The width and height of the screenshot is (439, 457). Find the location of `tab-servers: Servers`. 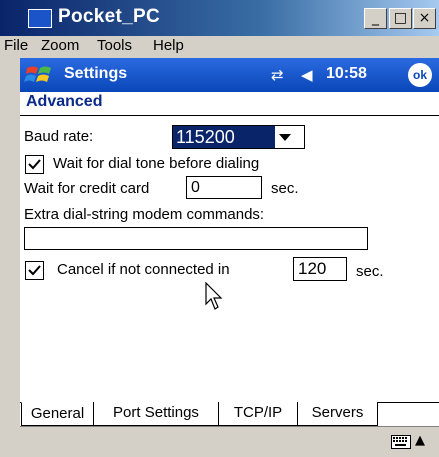

tab-servers: Servers is located at coordinates (337, 414).